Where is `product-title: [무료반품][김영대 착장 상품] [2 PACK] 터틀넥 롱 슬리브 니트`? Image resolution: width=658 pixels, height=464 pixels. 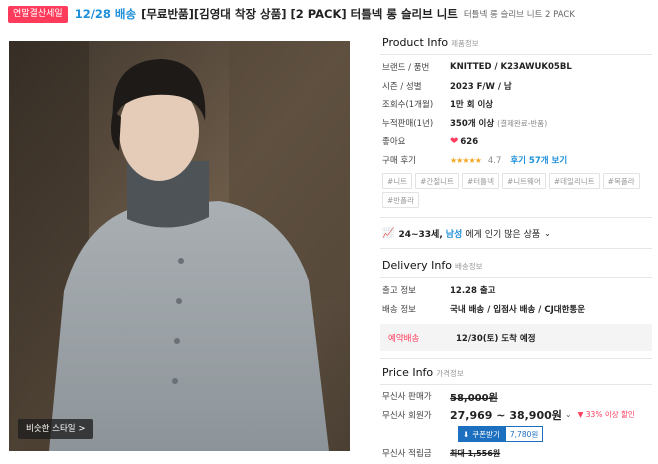
product-title: [무료반품][김영대 착장 상품] [2 PACK] 터틀넥 롱 슬리브 니트 is located at coordinates (299, 14).